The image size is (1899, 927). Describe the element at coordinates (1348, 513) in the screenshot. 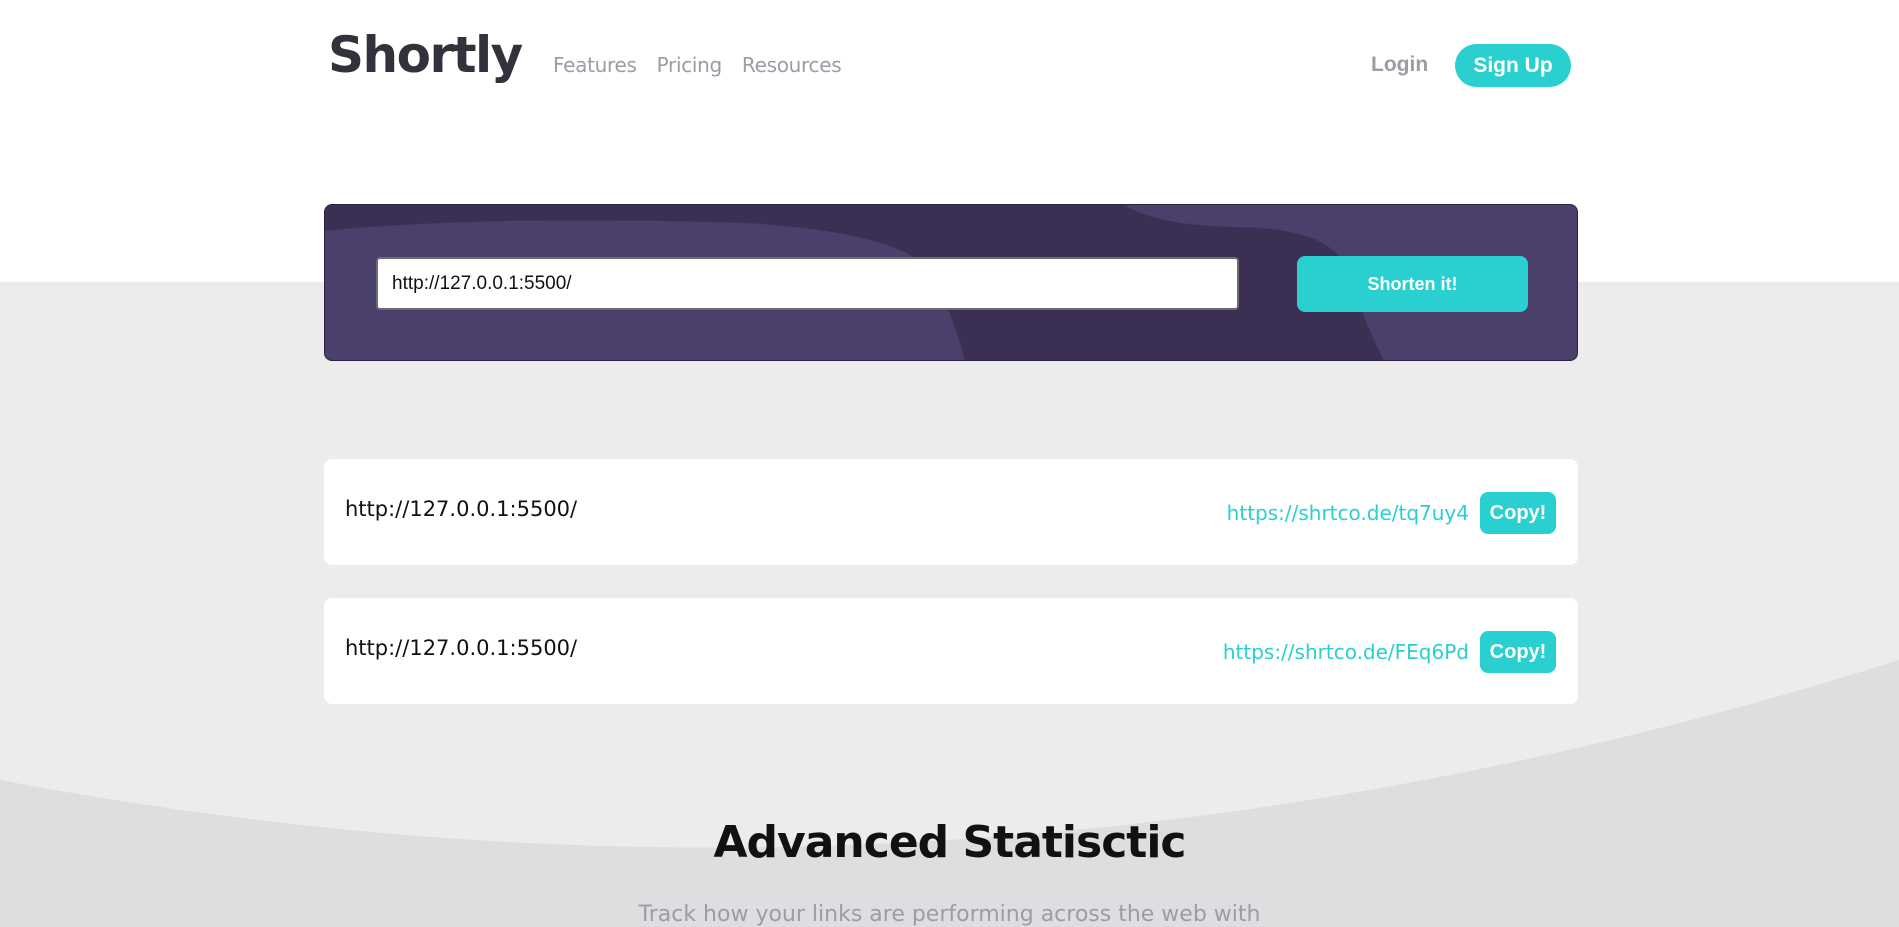

I see `short-url-link: https://shrtco.de/tq7uy4` at that location.